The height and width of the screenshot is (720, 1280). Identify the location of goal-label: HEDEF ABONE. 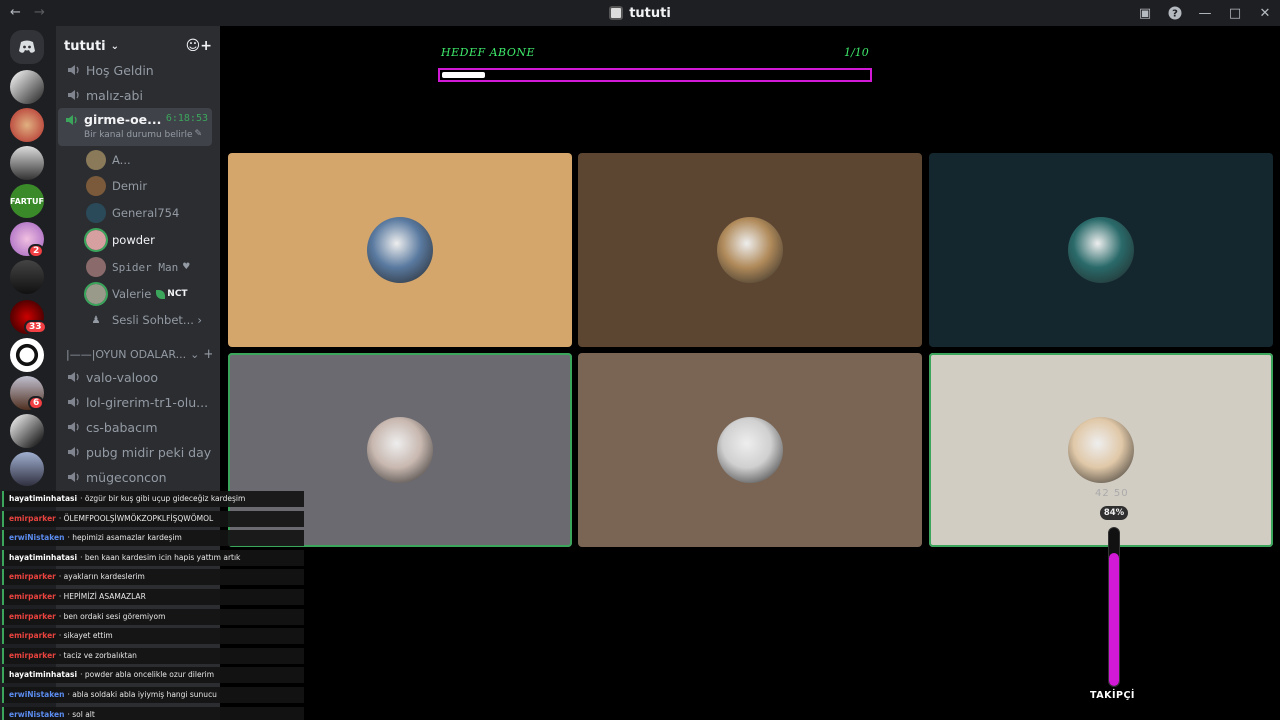
(488, 52).